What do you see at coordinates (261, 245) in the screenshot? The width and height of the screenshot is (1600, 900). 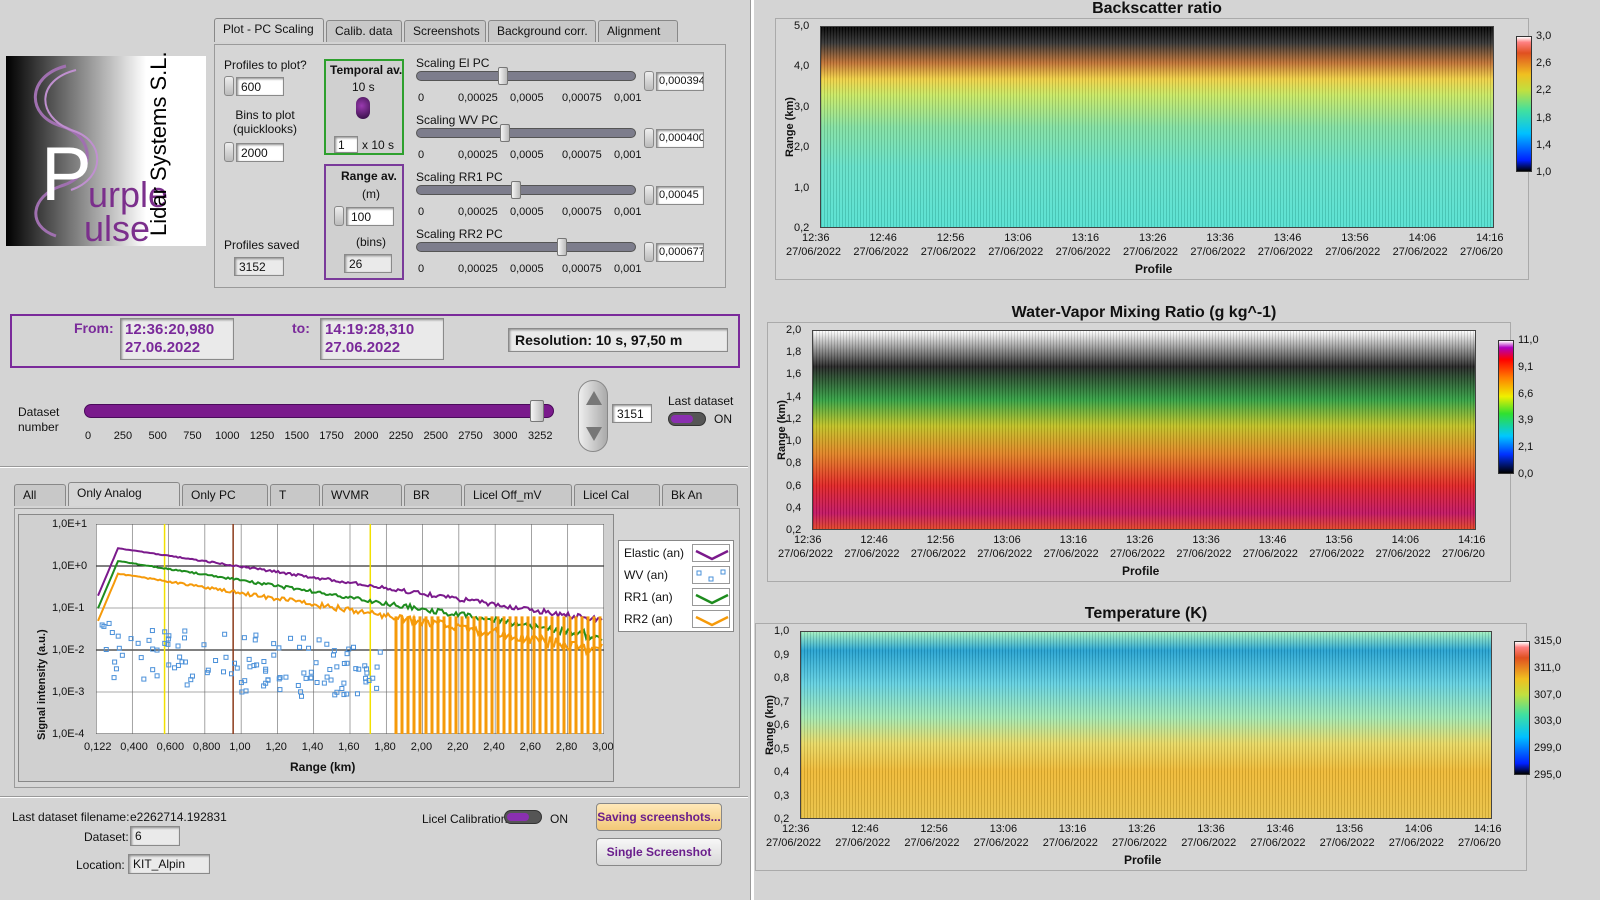 I see `profiles-saved-label: Profiles saved` at bounding box center [261, 245].